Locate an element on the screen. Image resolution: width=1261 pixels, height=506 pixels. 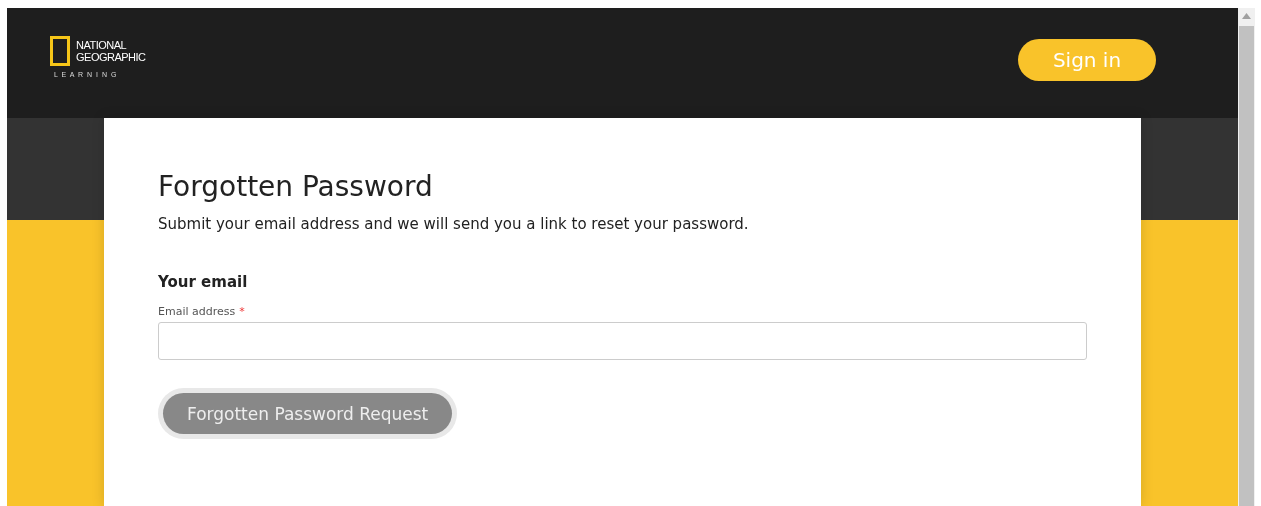
sign-in-button: Sign in is located at coordinates (1087, 60).